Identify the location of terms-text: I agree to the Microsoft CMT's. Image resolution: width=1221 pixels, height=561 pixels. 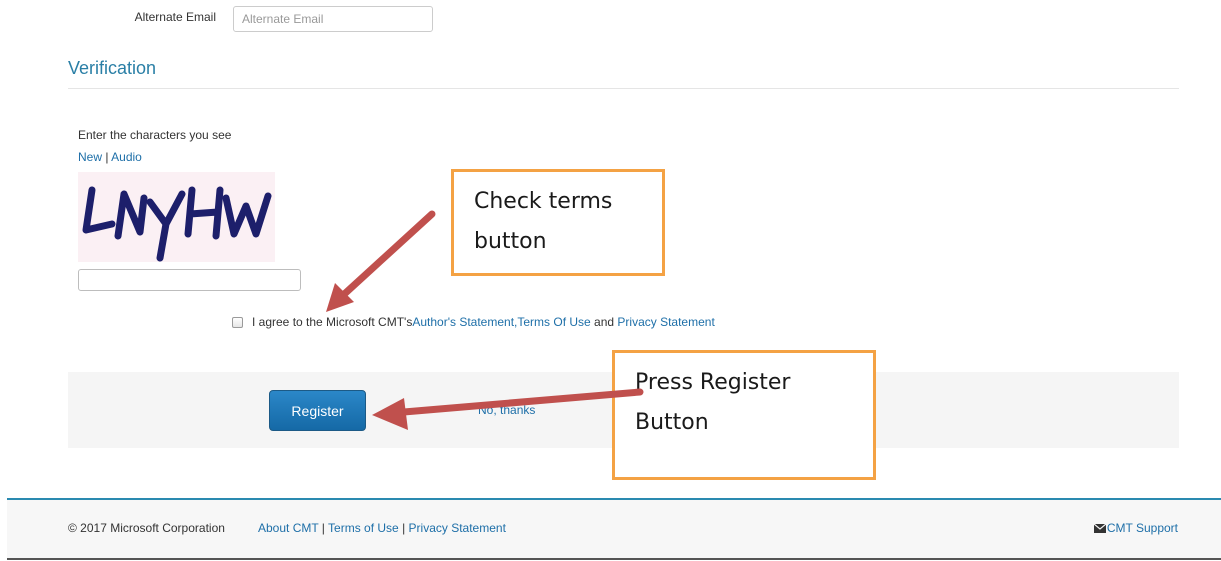
(332, 322).